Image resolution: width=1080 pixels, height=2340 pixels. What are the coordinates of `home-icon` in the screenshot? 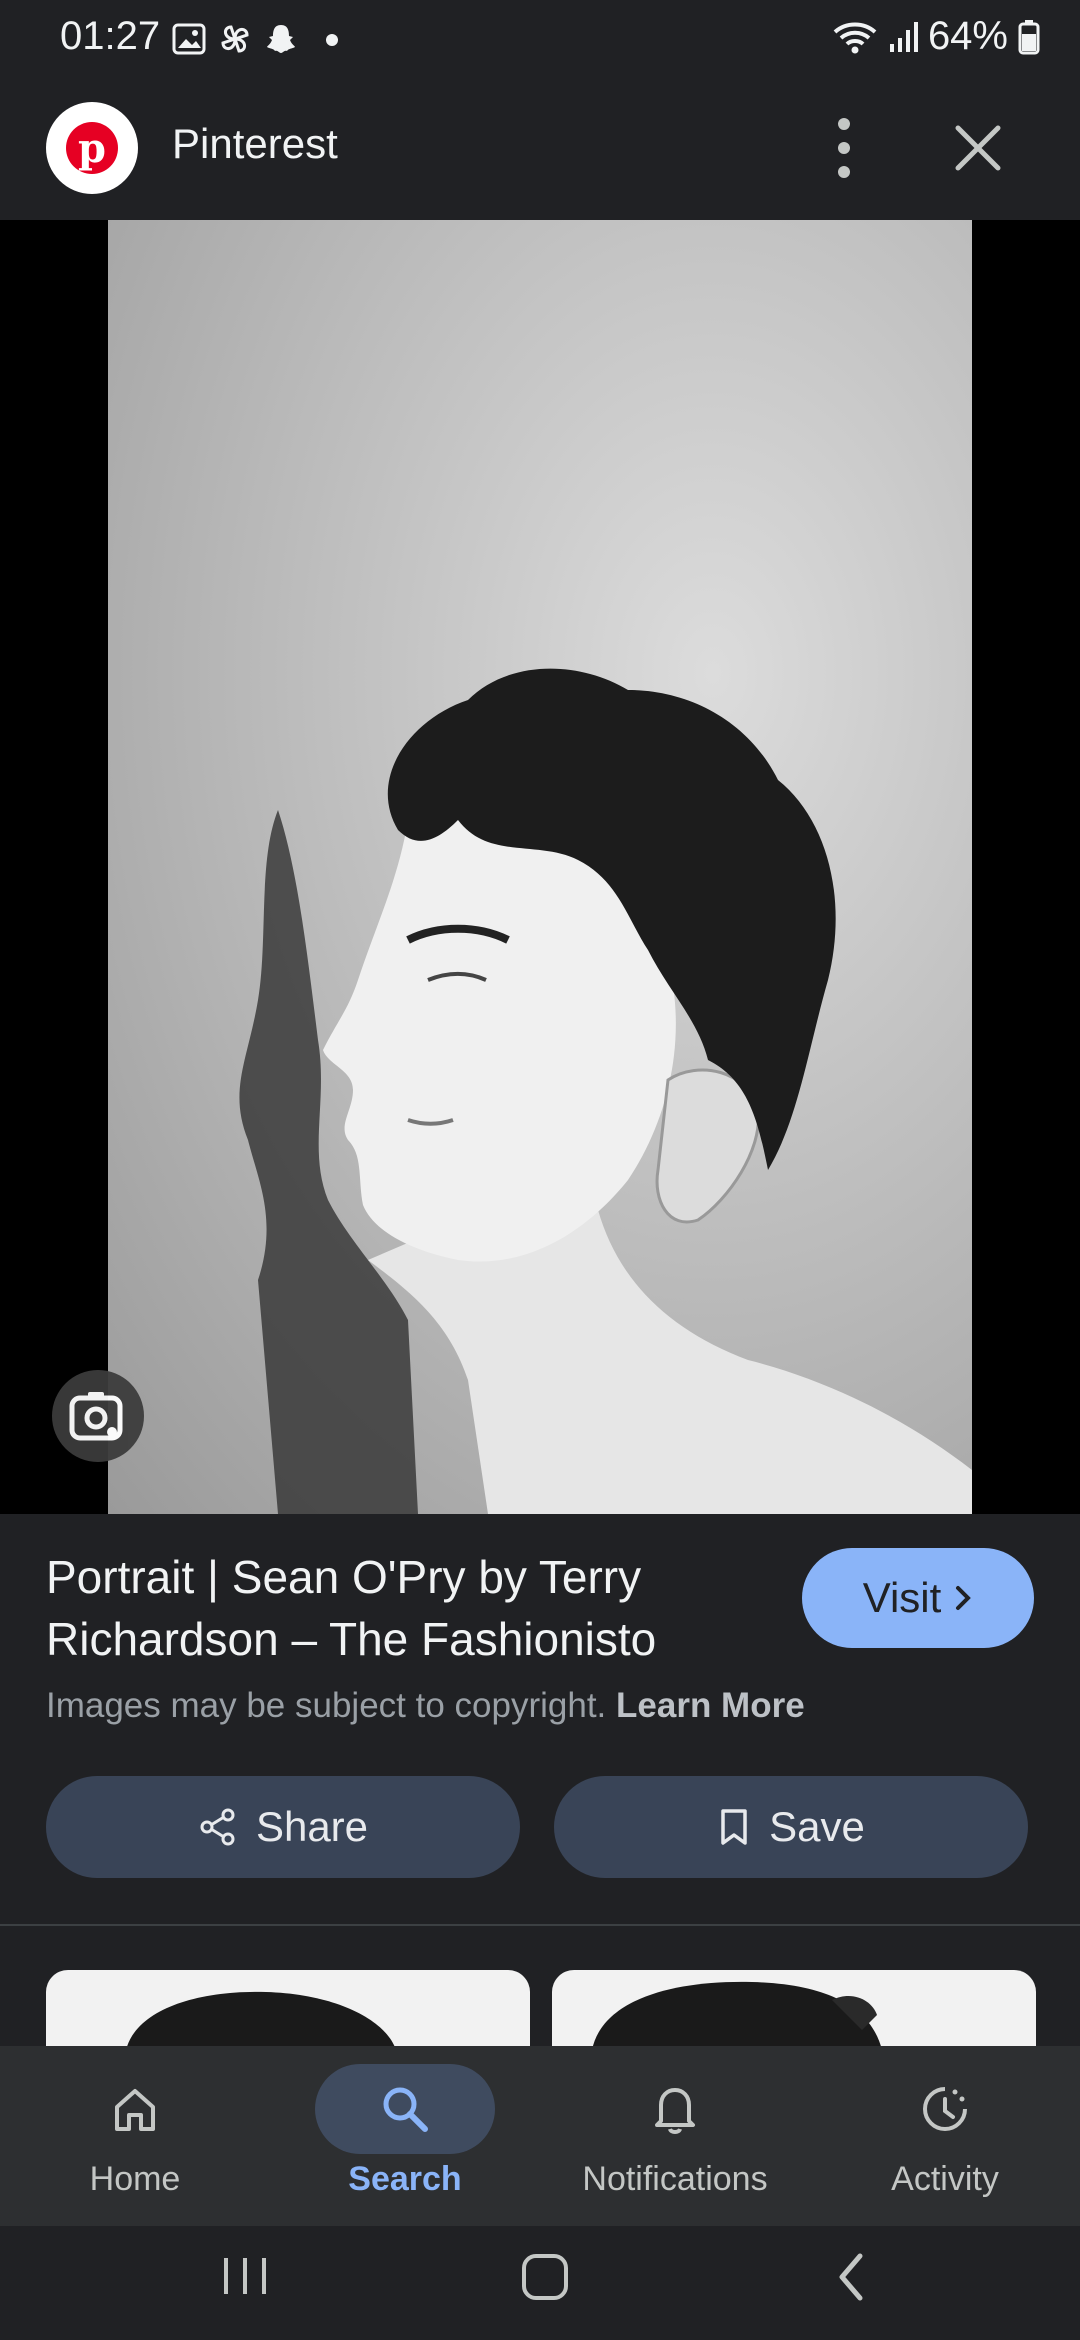 It's located at (135, 2110).